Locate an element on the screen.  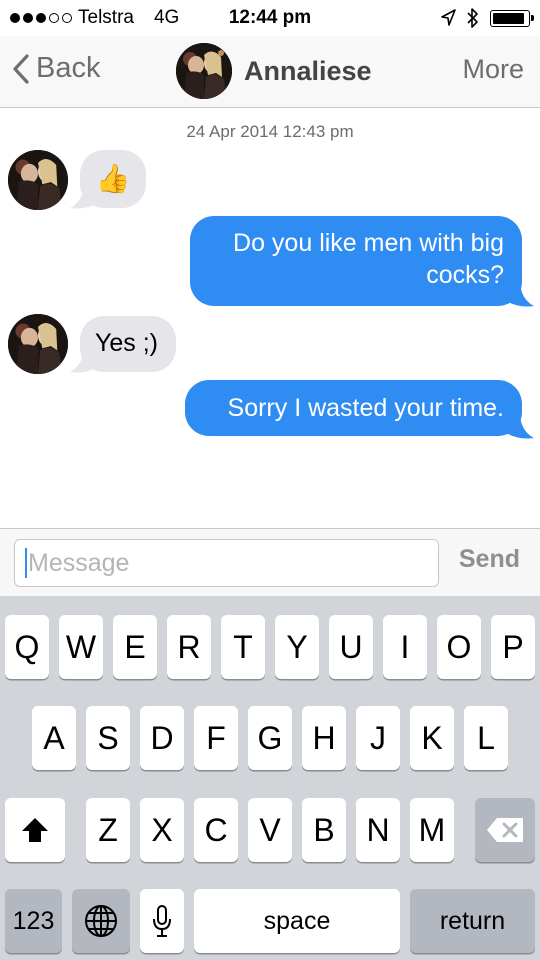
key-a: A is located at coordinates (54, 738).